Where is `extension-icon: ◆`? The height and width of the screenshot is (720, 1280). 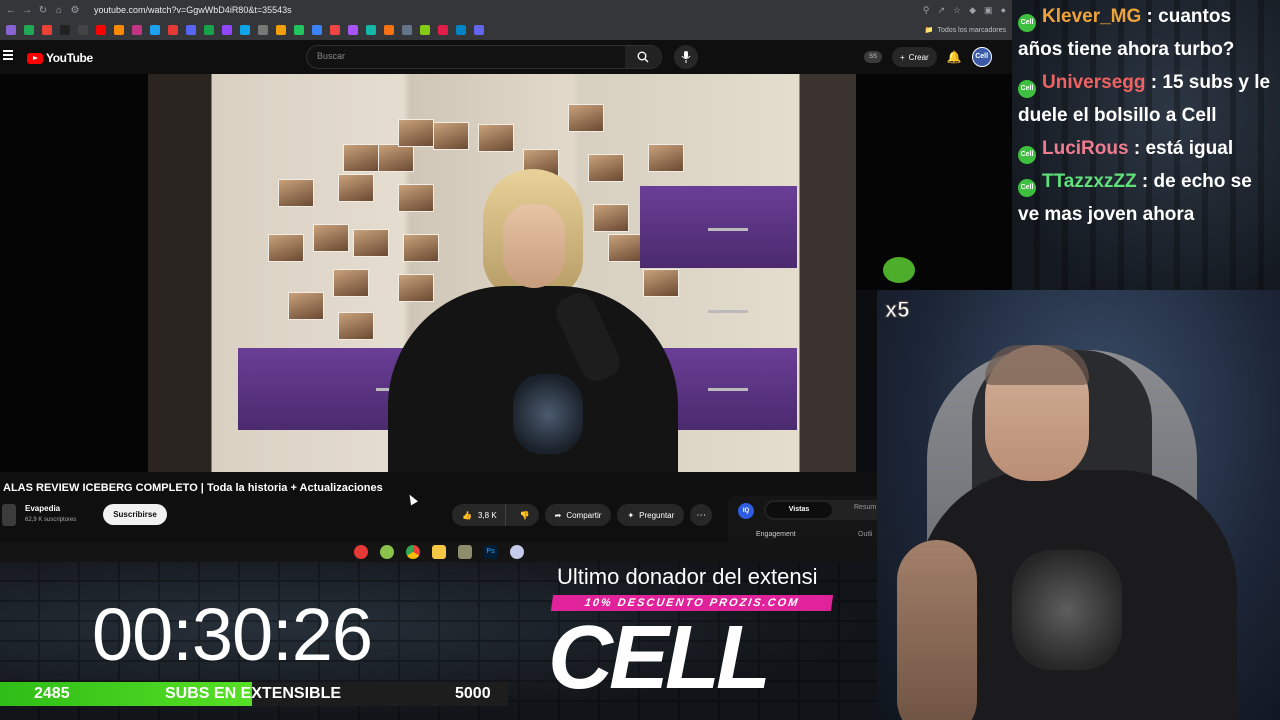 extension-icon: ◆ is located at coordinates (972, 10).